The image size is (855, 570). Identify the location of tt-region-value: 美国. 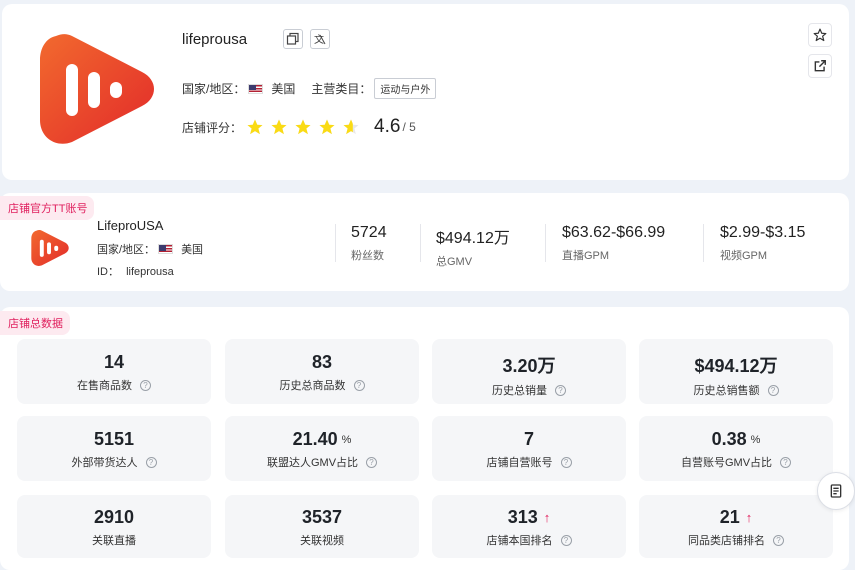
(192, 250).